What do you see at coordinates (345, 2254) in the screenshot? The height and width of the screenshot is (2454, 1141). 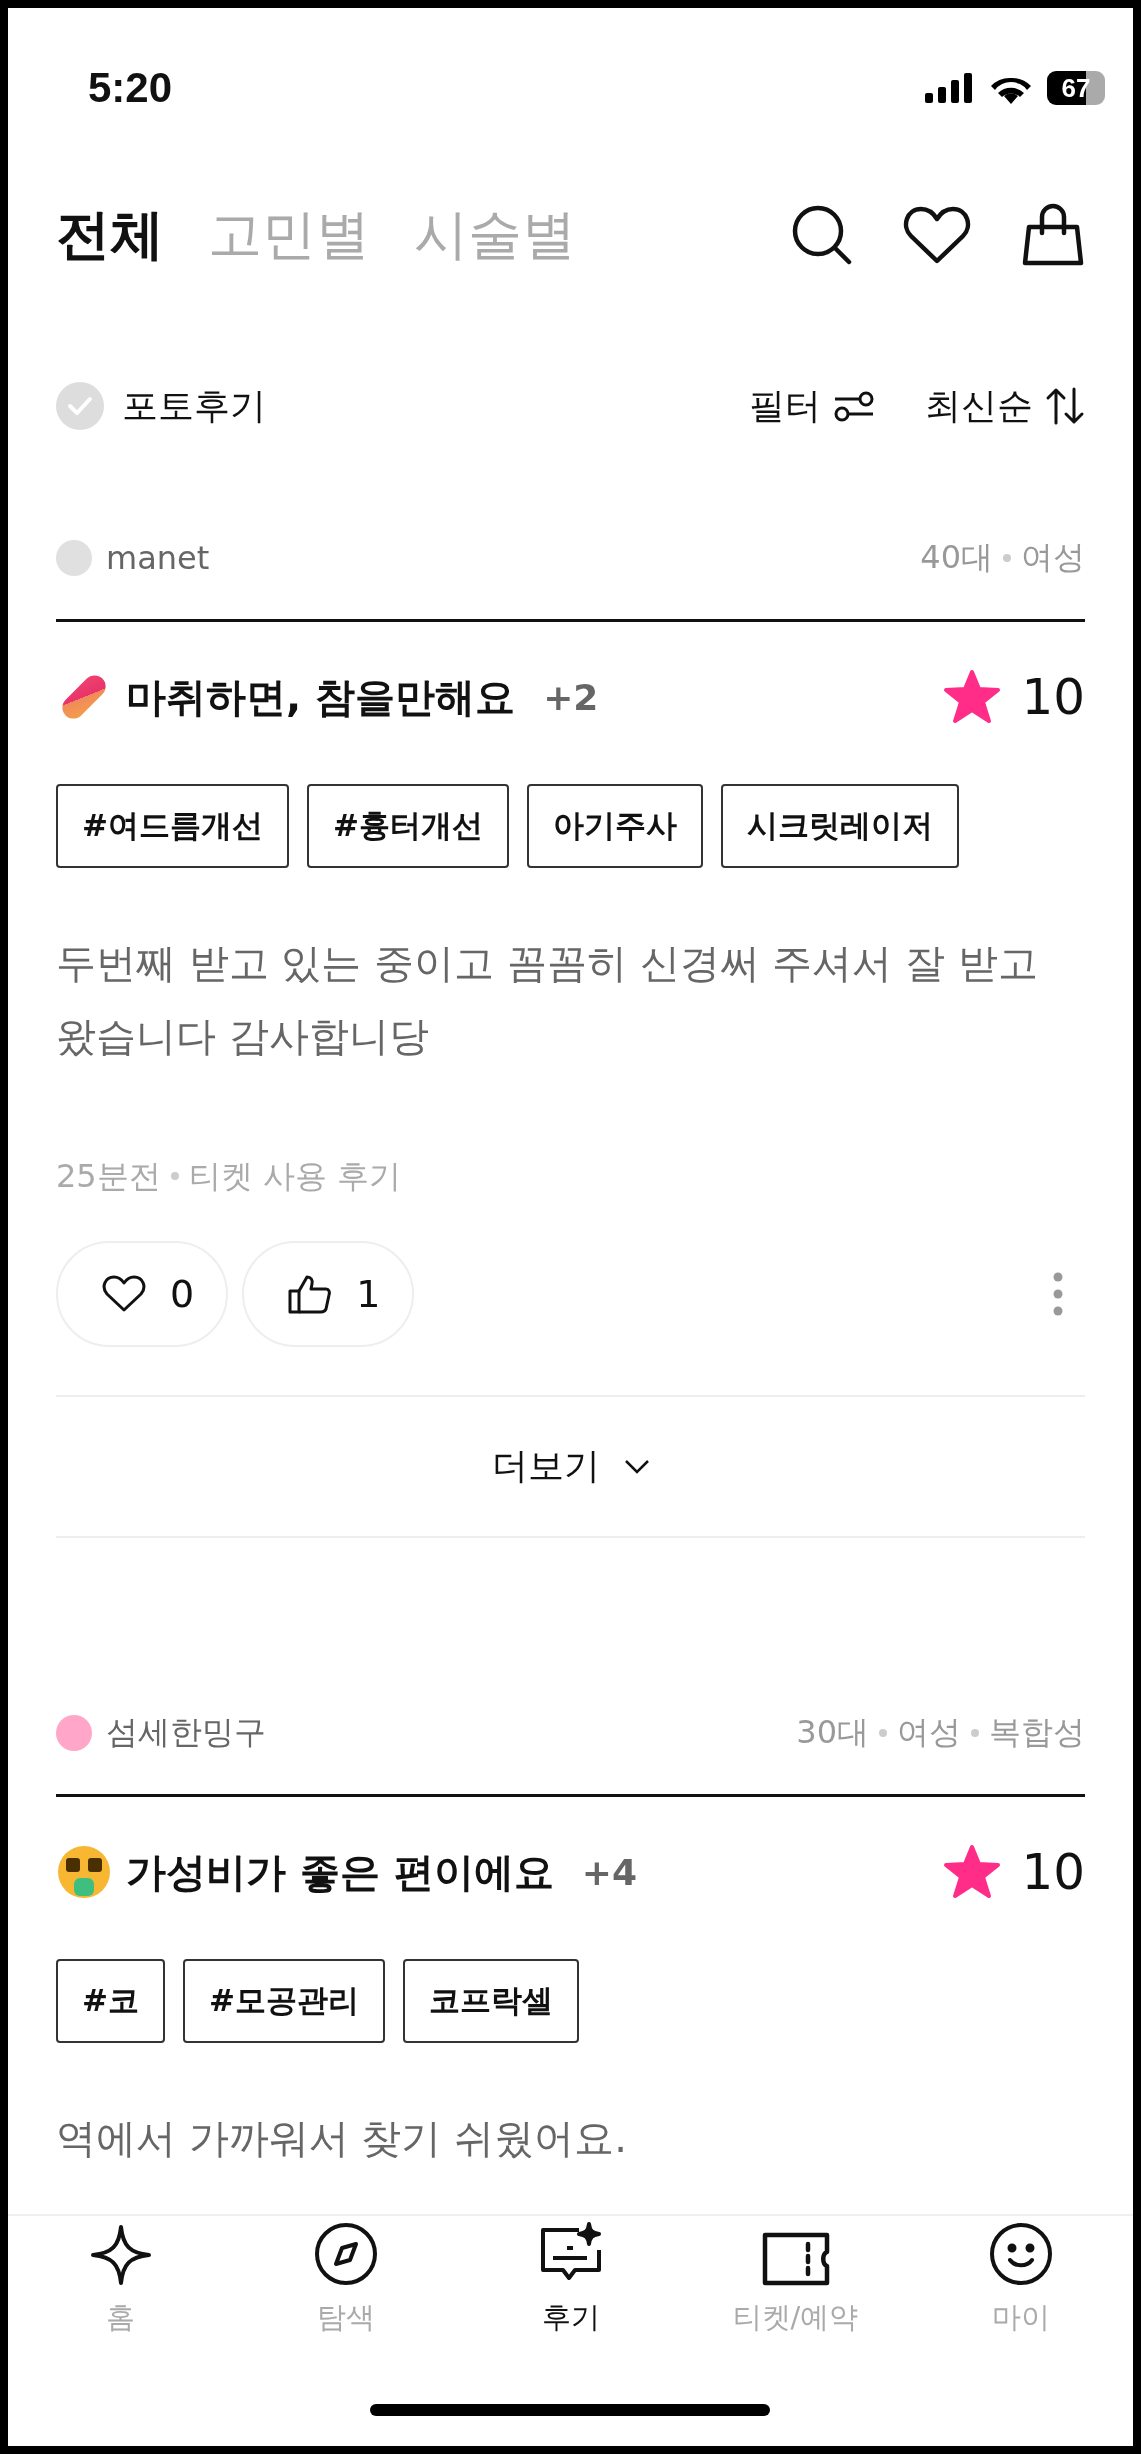 I see `compass-icon` at bounding box center [345, 2254].